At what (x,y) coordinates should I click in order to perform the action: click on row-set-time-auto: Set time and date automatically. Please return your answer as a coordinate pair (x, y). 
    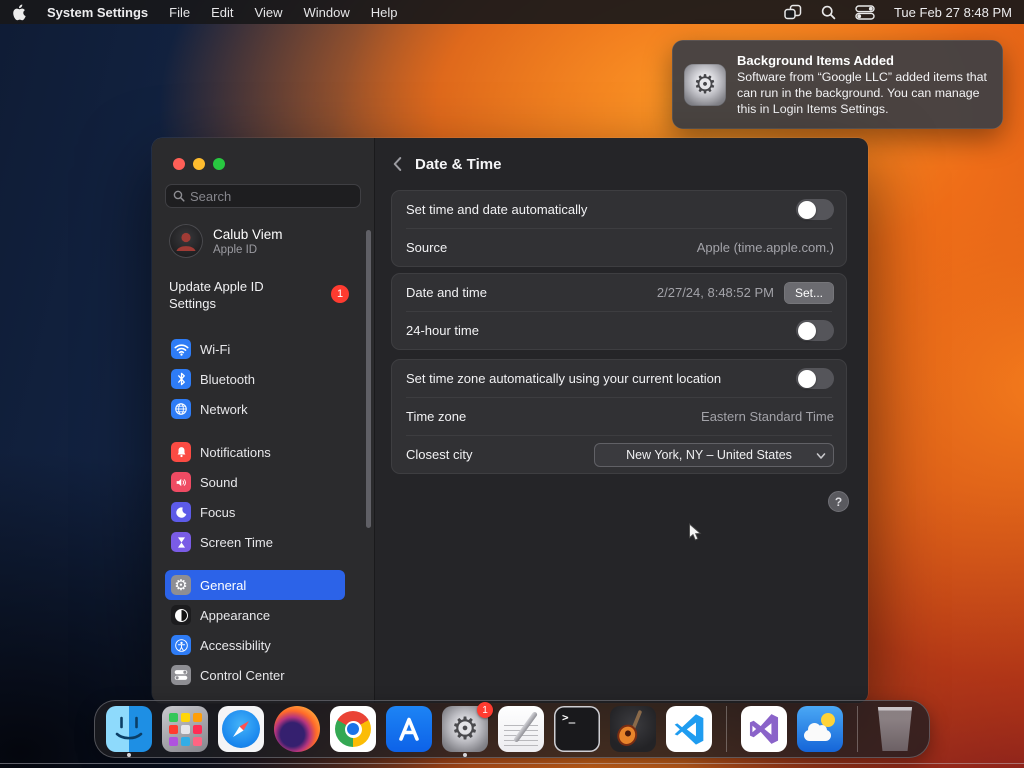
    Looking at the image, I should click on (619, 209).